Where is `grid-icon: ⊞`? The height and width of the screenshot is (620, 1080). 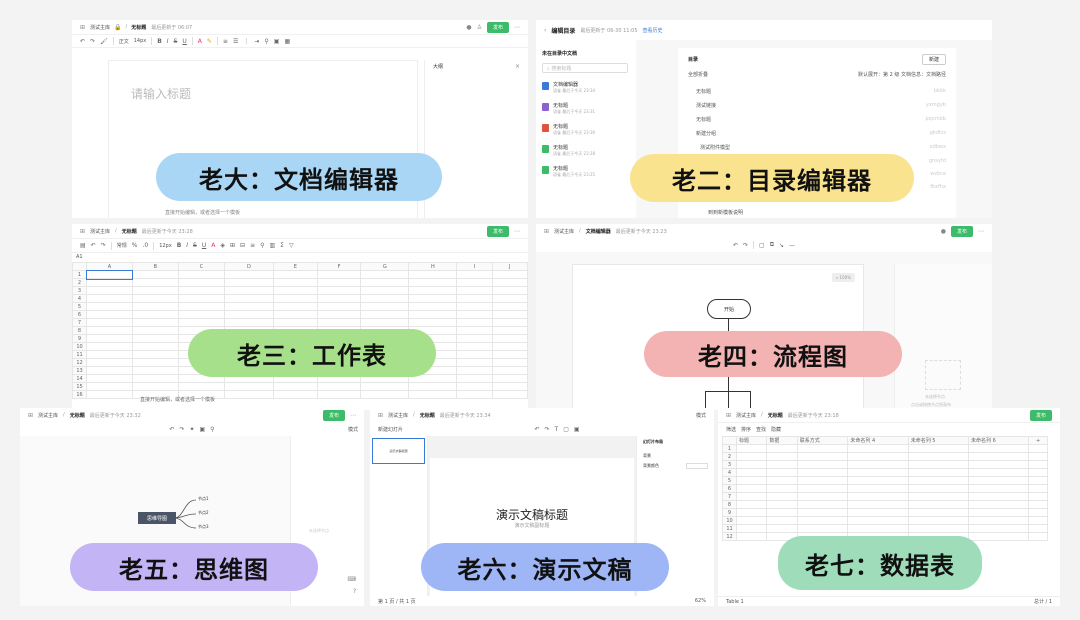
grid-icon: ⊞ is located at coordinates (546, 231).